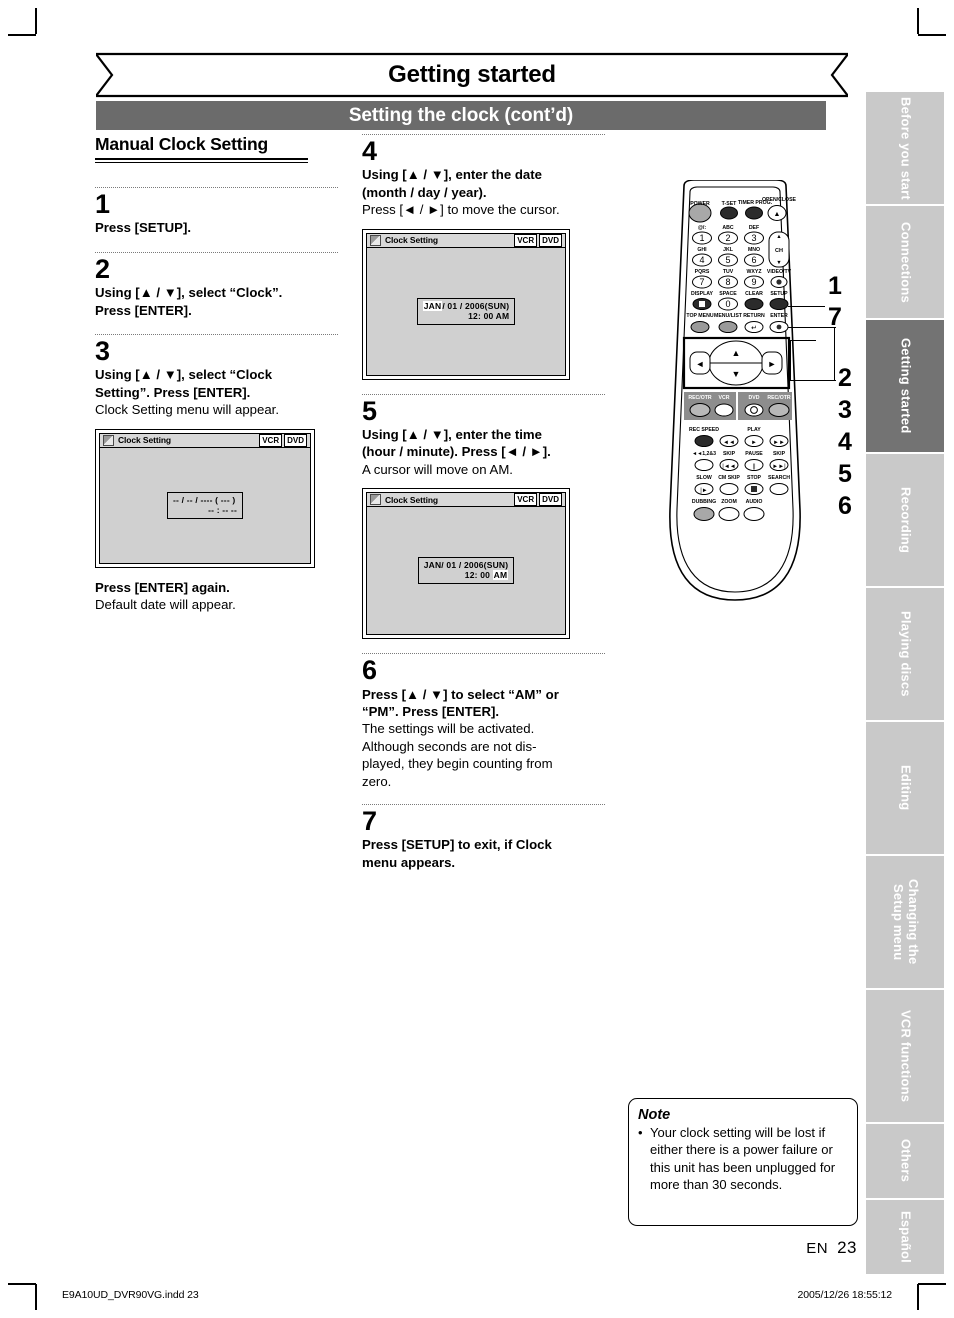  Describe the element at coordinates (754, 454) in the screenshot. I see `svg-text: PAUSE` at that location.